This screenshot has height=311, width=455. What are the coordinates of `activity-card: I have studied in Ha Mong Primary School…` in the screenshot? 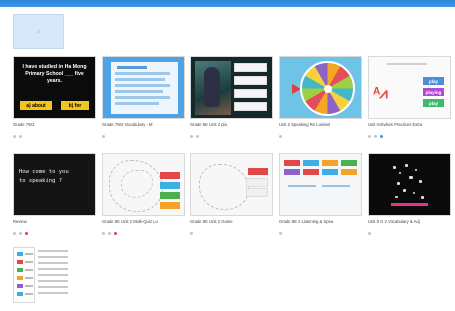 It's located at (54, 97).